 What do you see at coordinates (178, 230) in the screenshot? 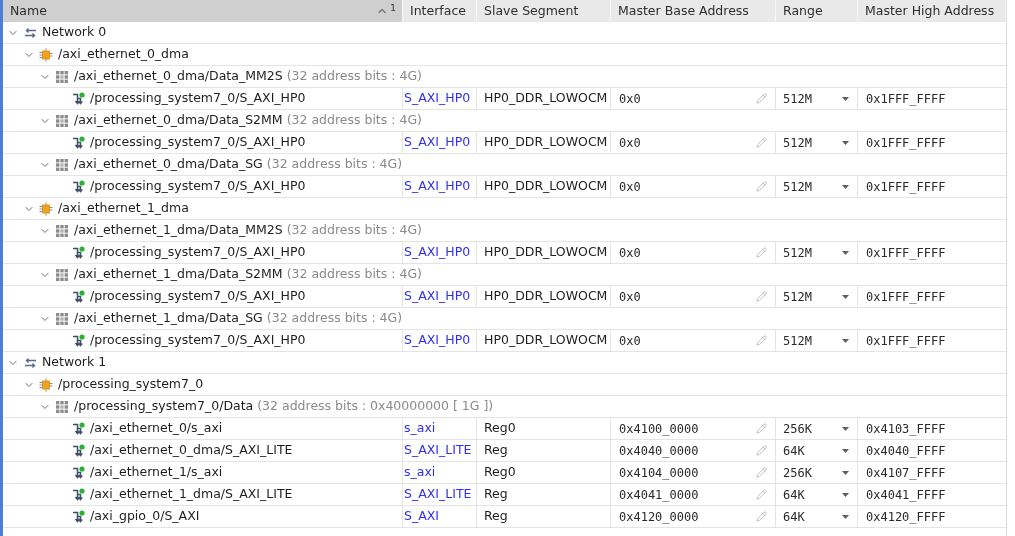
I see `address-space-label: /axi_ethernet_1_dma/Data_MM2S` at bounding box center [178, 230].